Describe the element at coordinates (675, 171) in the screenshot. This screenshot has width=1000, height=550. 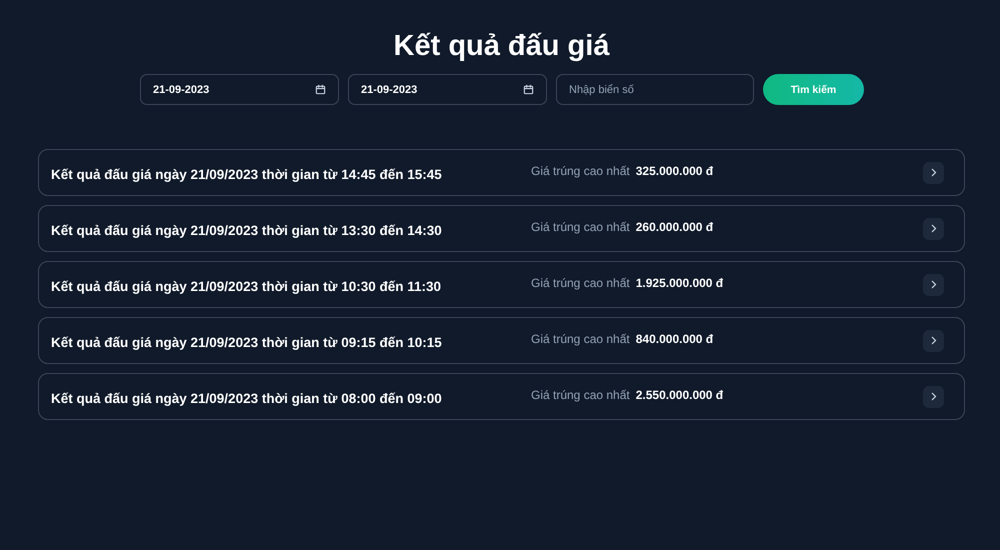
I see `price-value: 325.000.000 đ` at that location.